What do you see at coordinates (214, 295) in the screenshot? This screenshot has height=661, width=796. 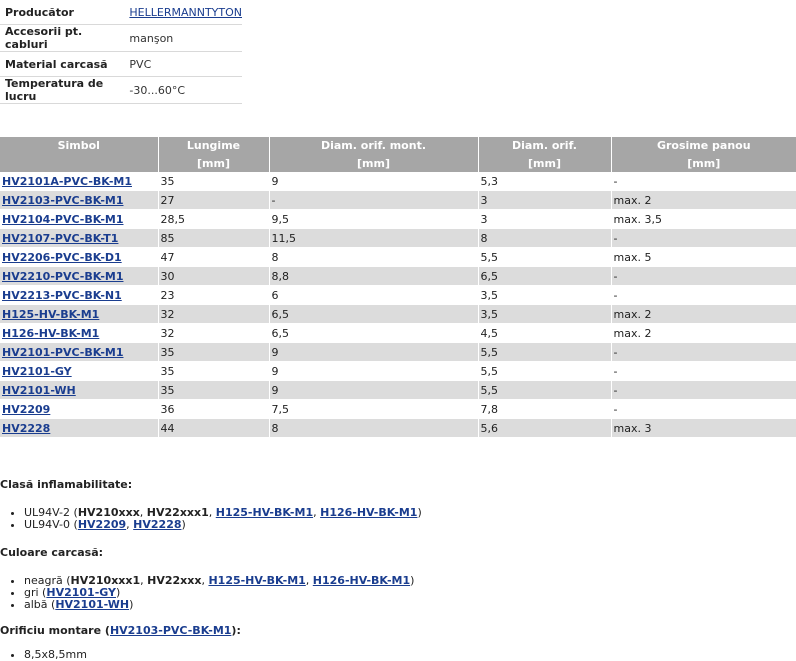 I see `table-cell: 23` at bounding box center [214, 295].